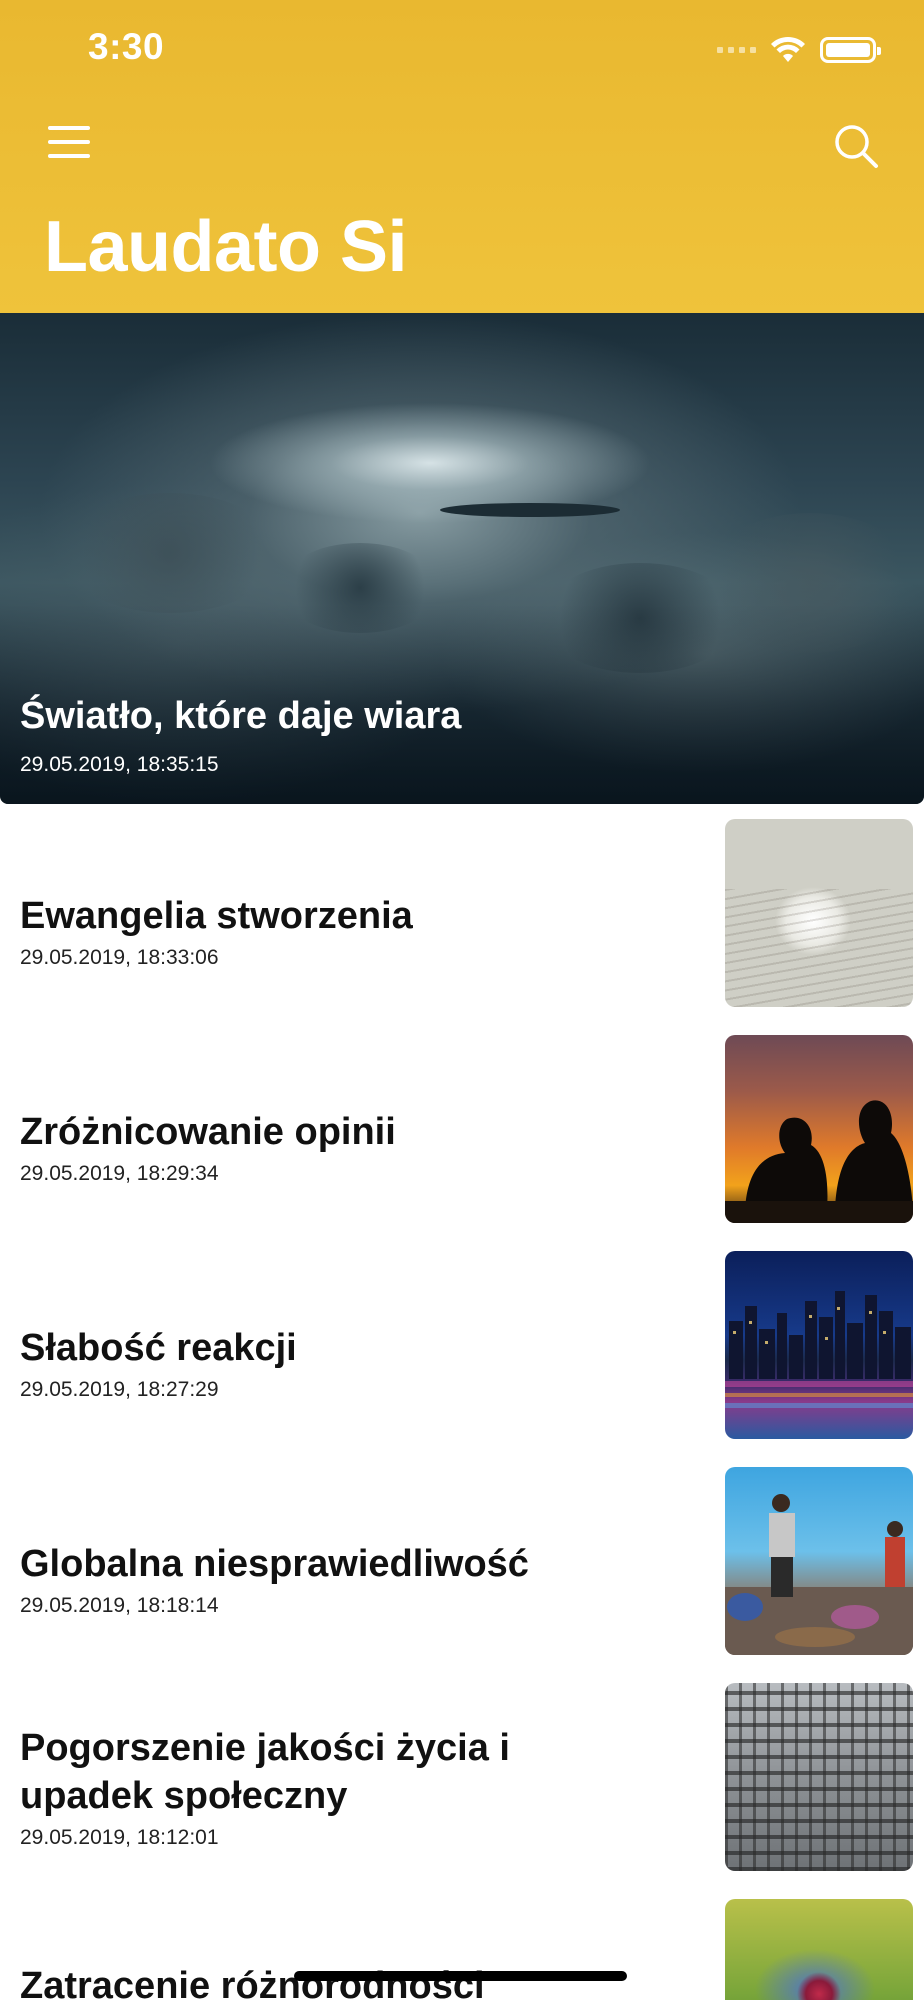 This screenshot has width=924, height=2000. I want to click on app-title: Laudato Si, so click(226, 247).